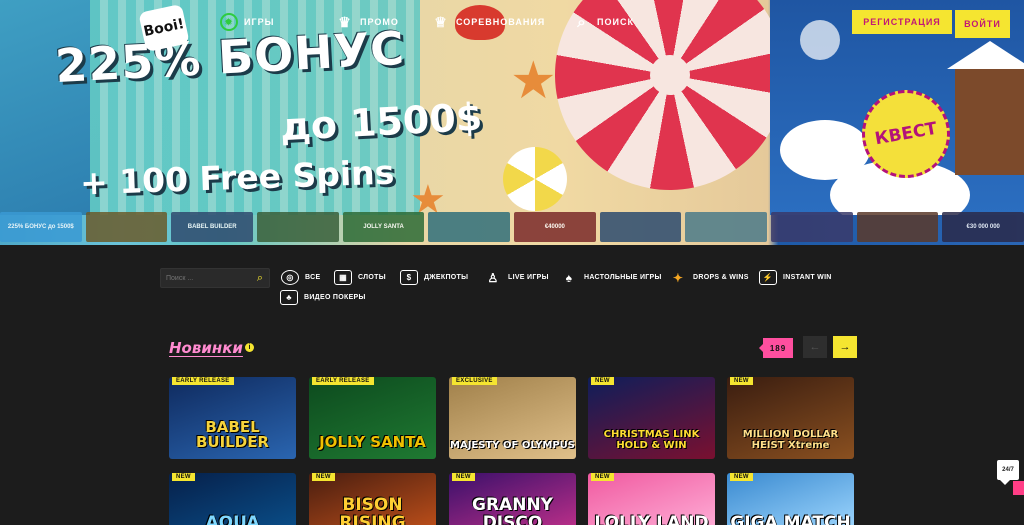 This screenshot has width=1024, height=525. I want to click on game-title: MILLION DOLLAR HEIST Xtreme, so click(790, 440).